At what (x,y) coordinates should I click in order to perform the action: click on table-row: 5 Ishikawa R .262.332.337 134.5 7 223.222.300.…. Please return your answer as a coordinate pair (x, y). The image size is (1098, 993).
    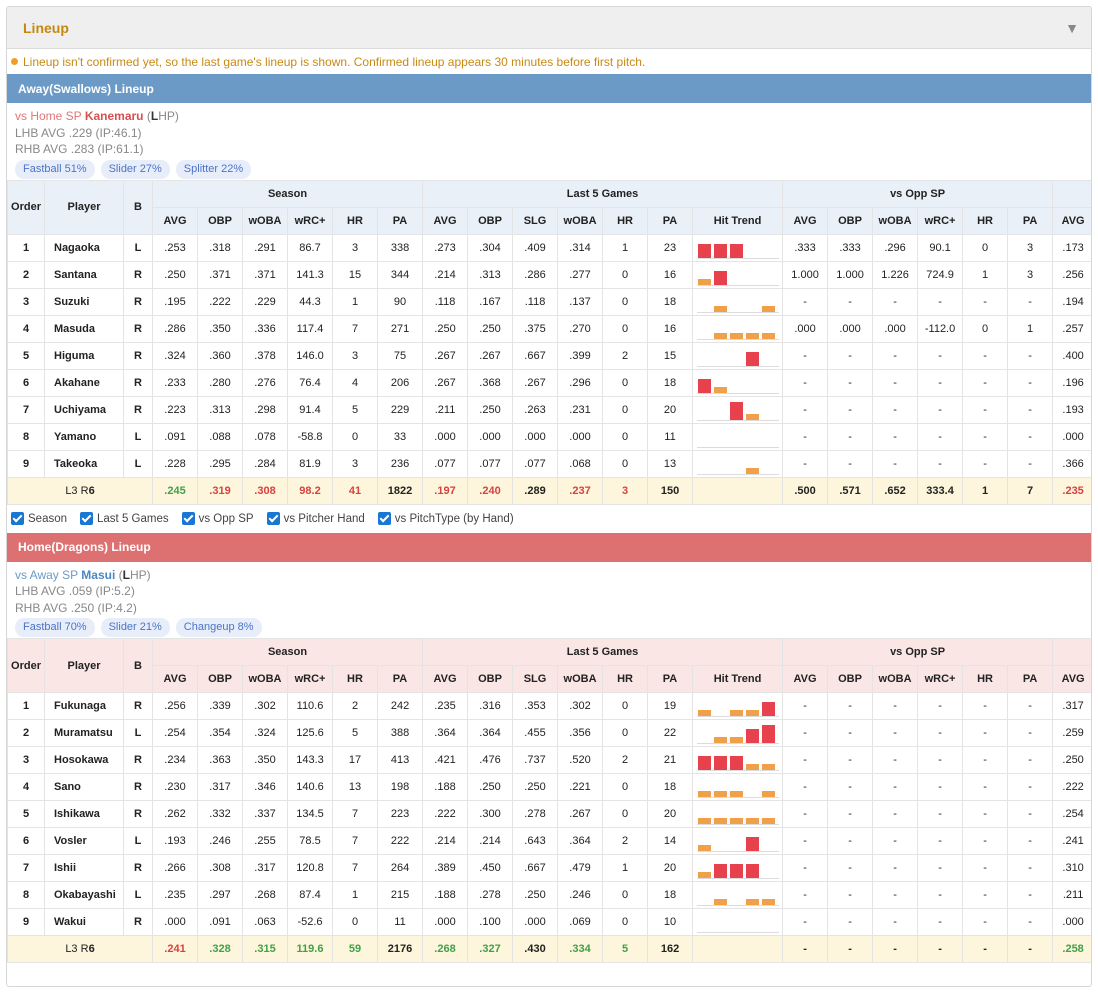
    Looking at the image, I should click on (549, 814).